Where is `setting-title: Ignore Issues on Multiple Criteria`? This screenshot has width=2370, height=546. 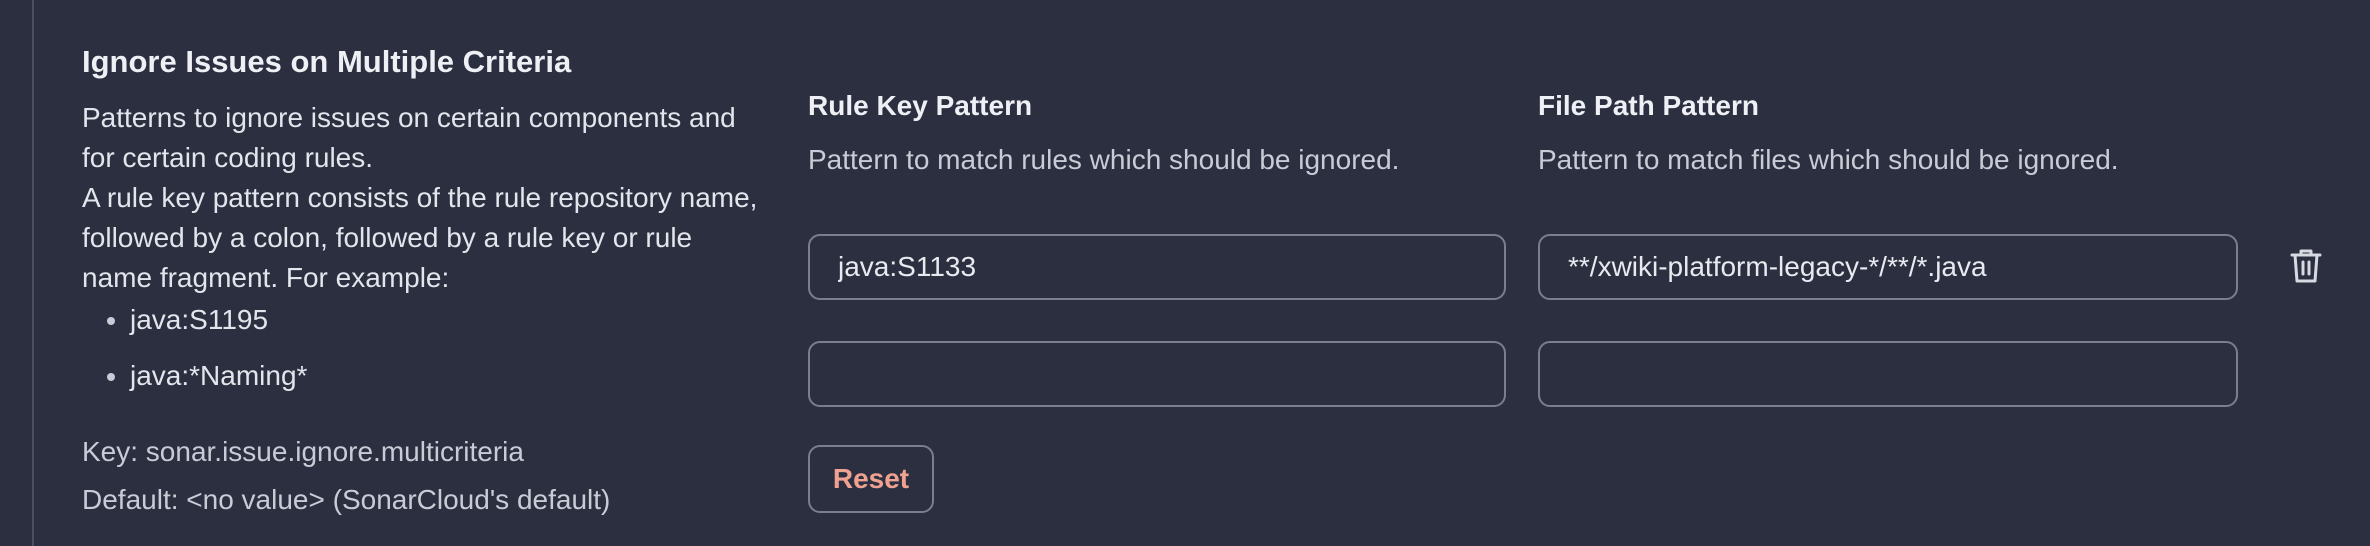
setting-title: Ignore Issues on Multiple Criteria is located at coordinates (327, 61).